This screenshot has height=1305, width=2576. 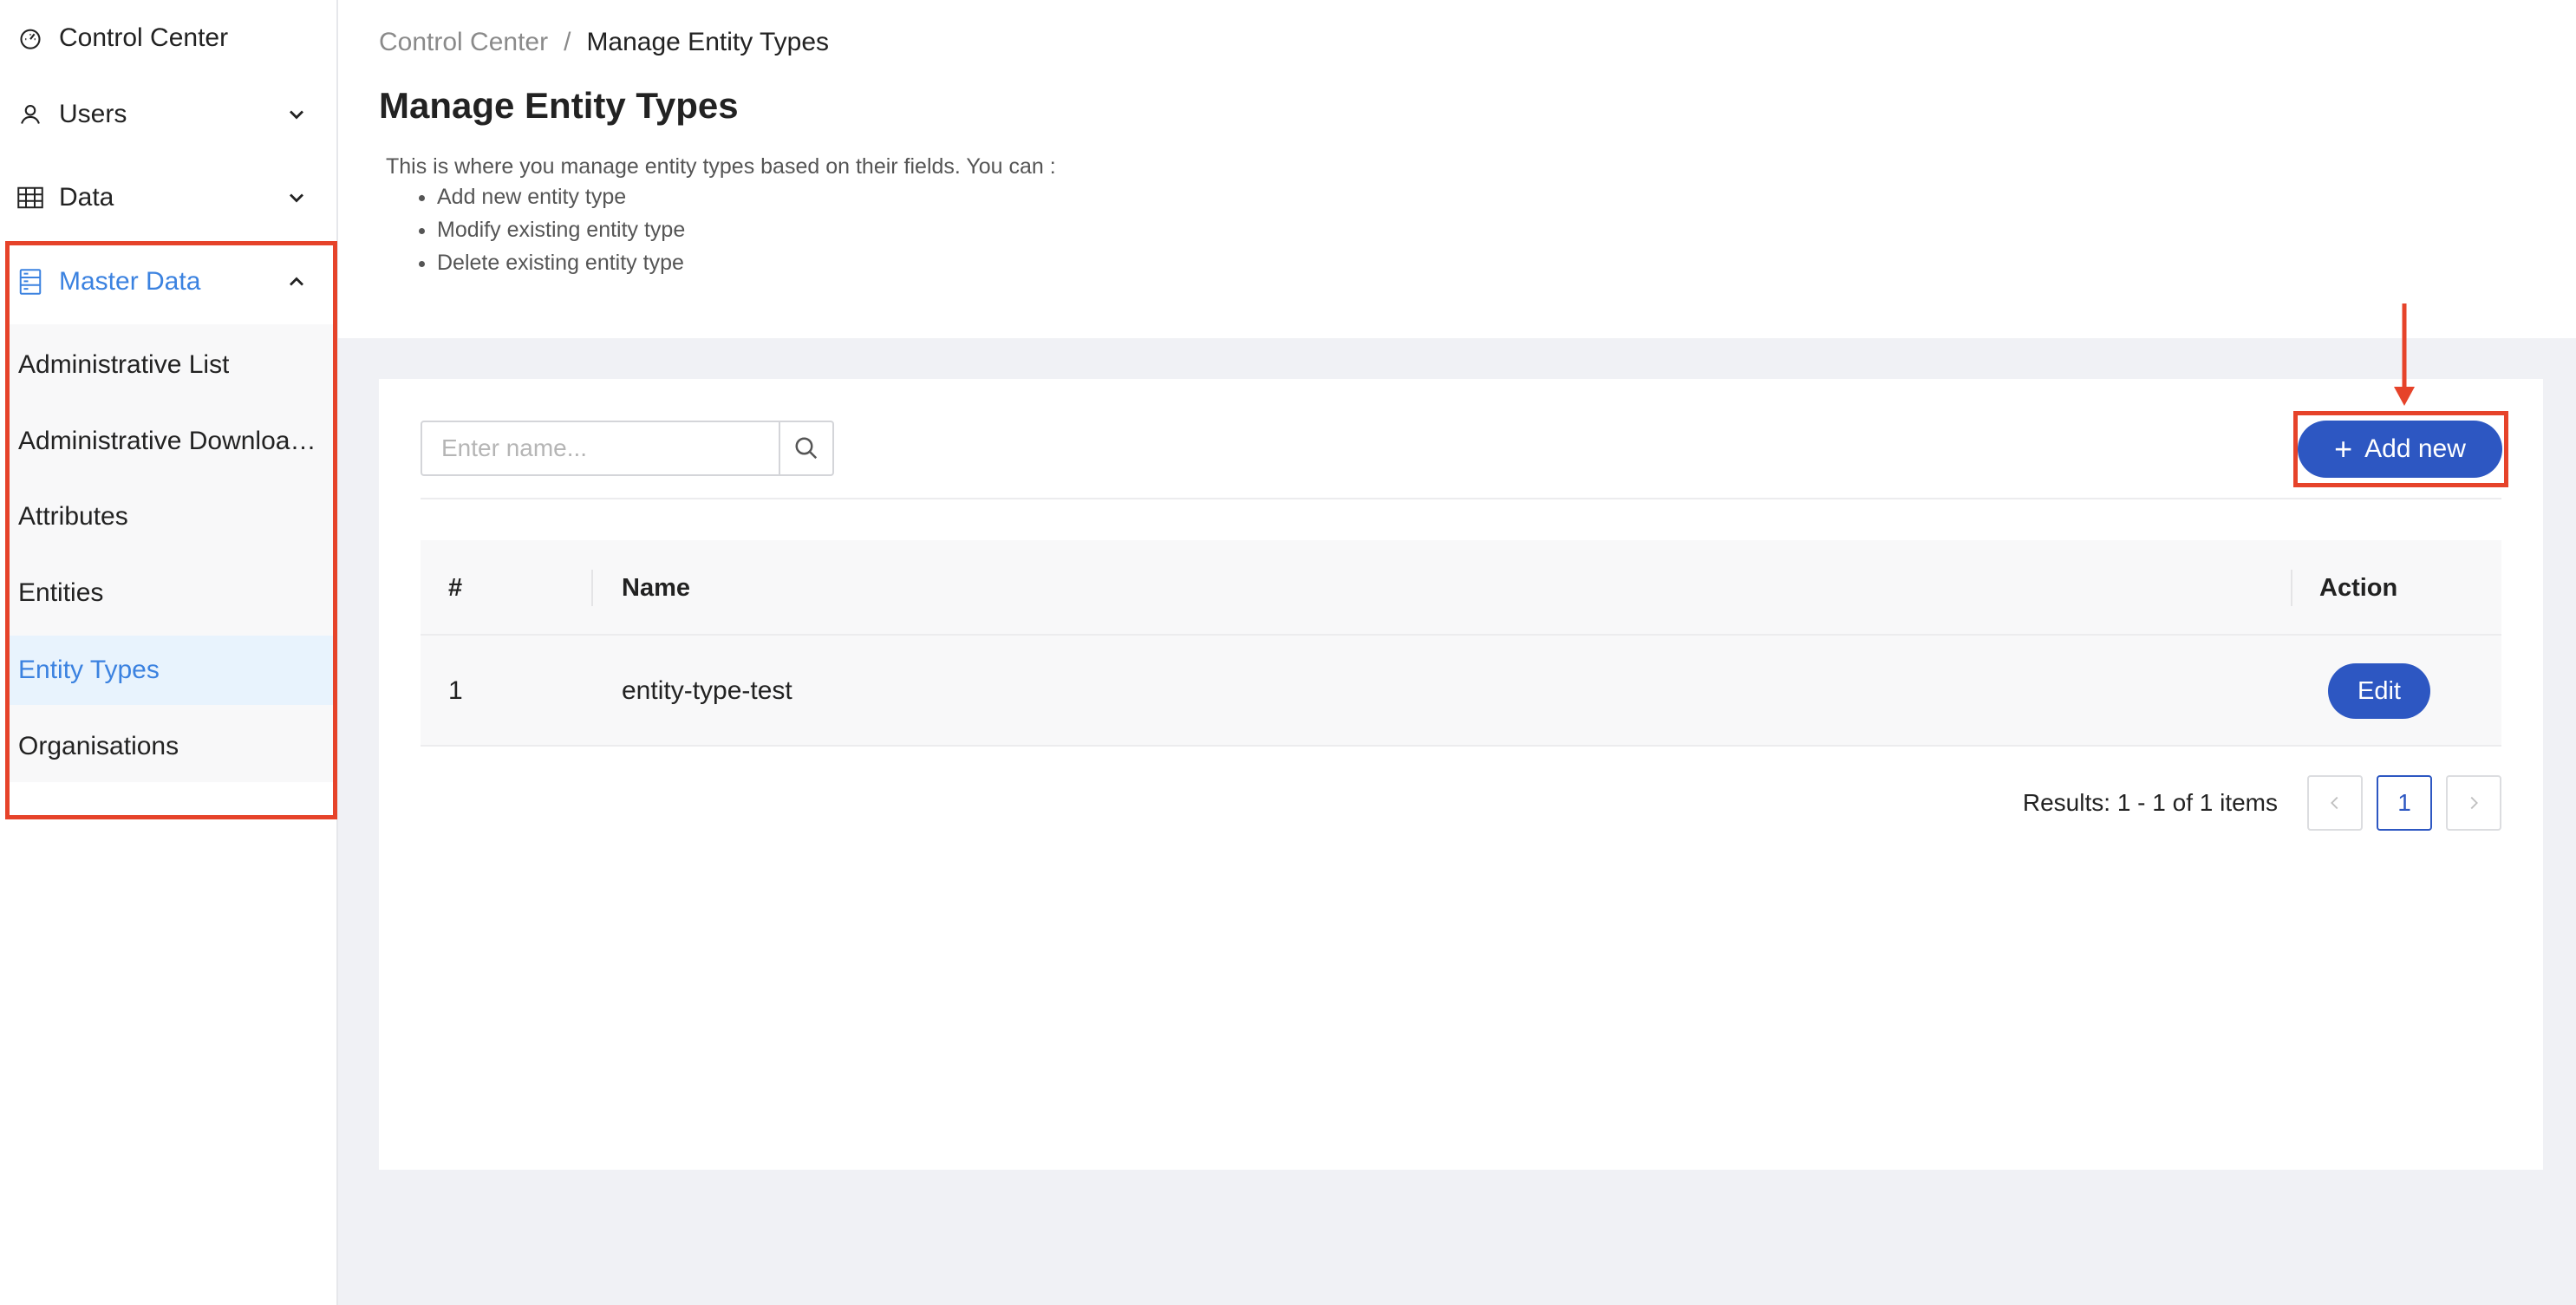 I want to click on sidebar-item-entity-types: Entity Types, so click(x=171, y=670).